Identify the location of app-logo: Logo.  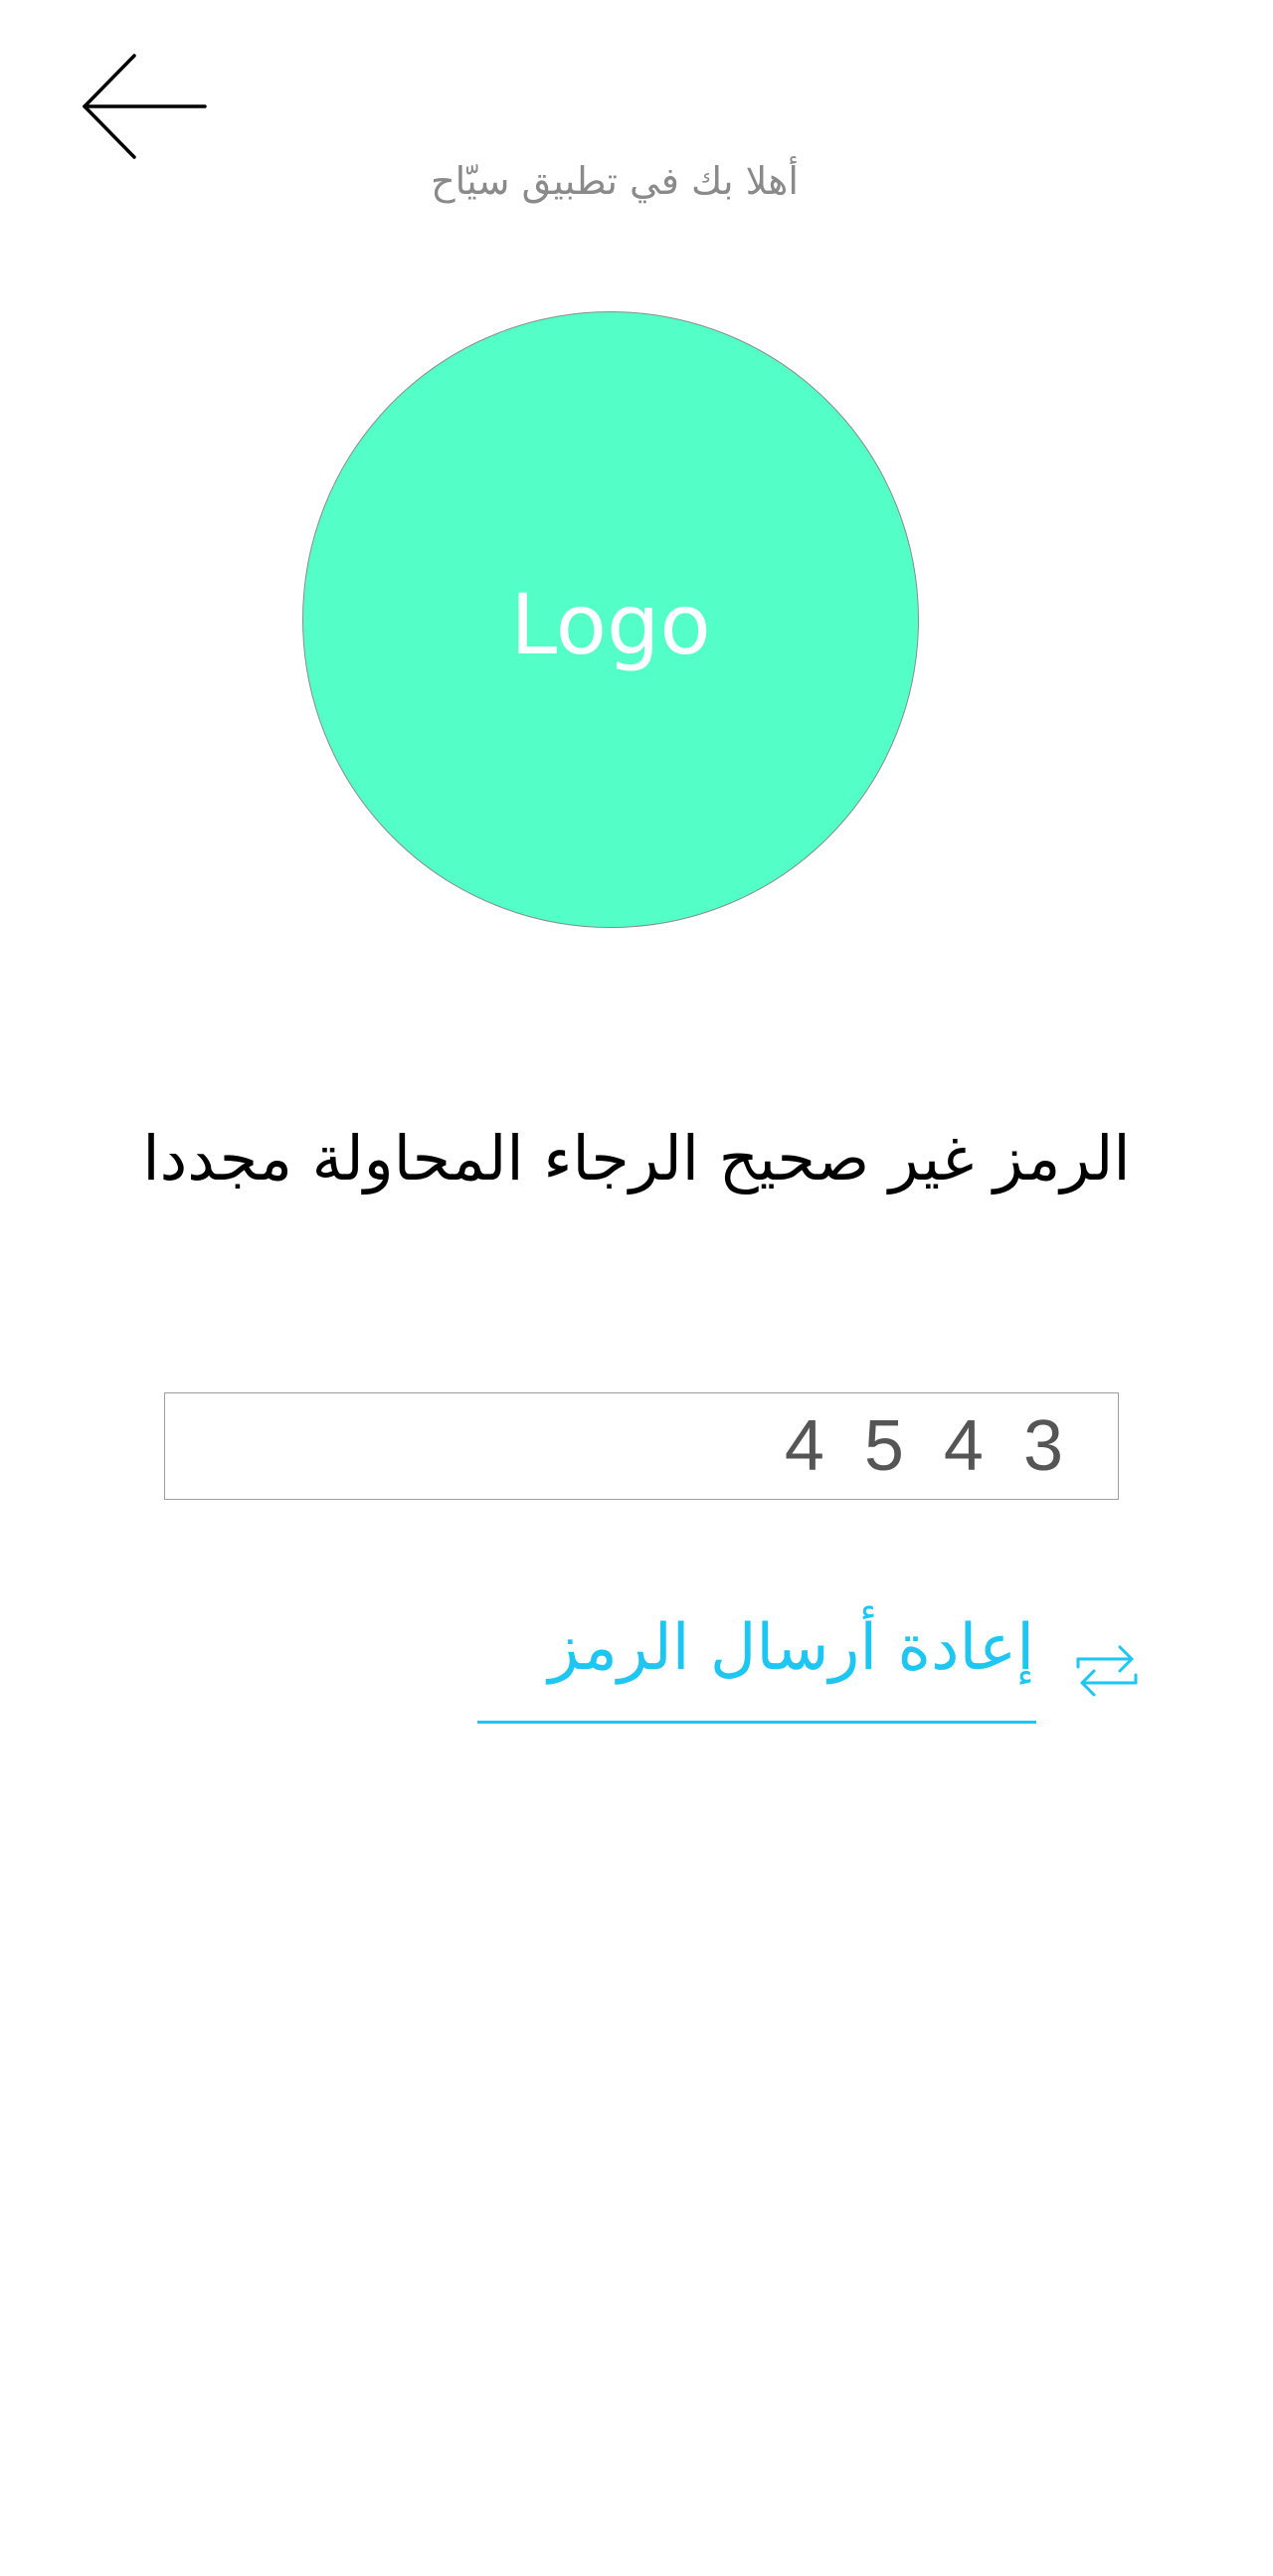
(610, 619).